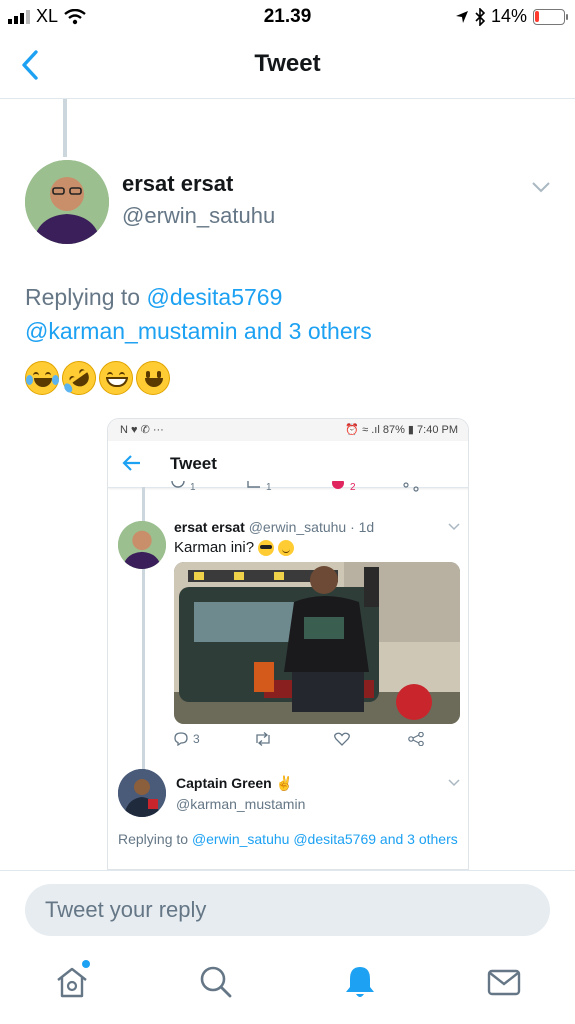 The image size is (575, 1024). Describe the element at coordinates (177, 184) in the screenshot. I see `author-name: ersat ersat` at that location.